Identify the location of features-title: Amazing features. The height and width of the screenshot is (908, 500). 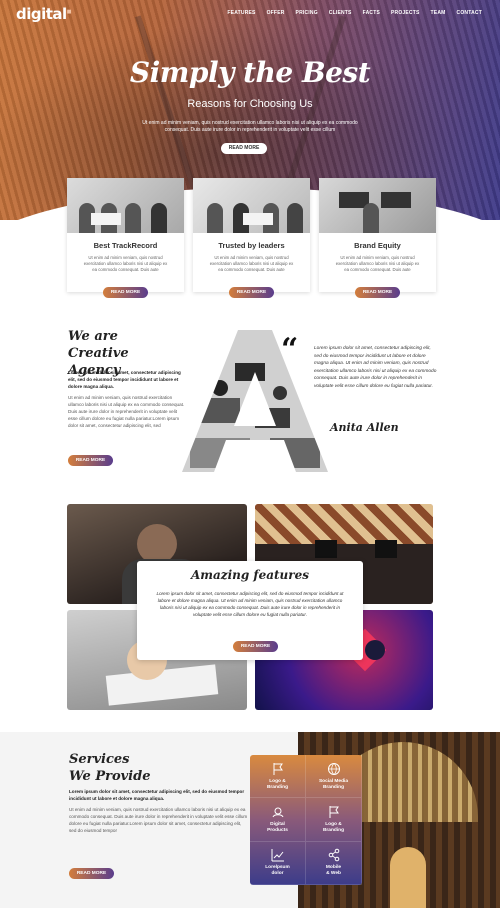
(249, 575).